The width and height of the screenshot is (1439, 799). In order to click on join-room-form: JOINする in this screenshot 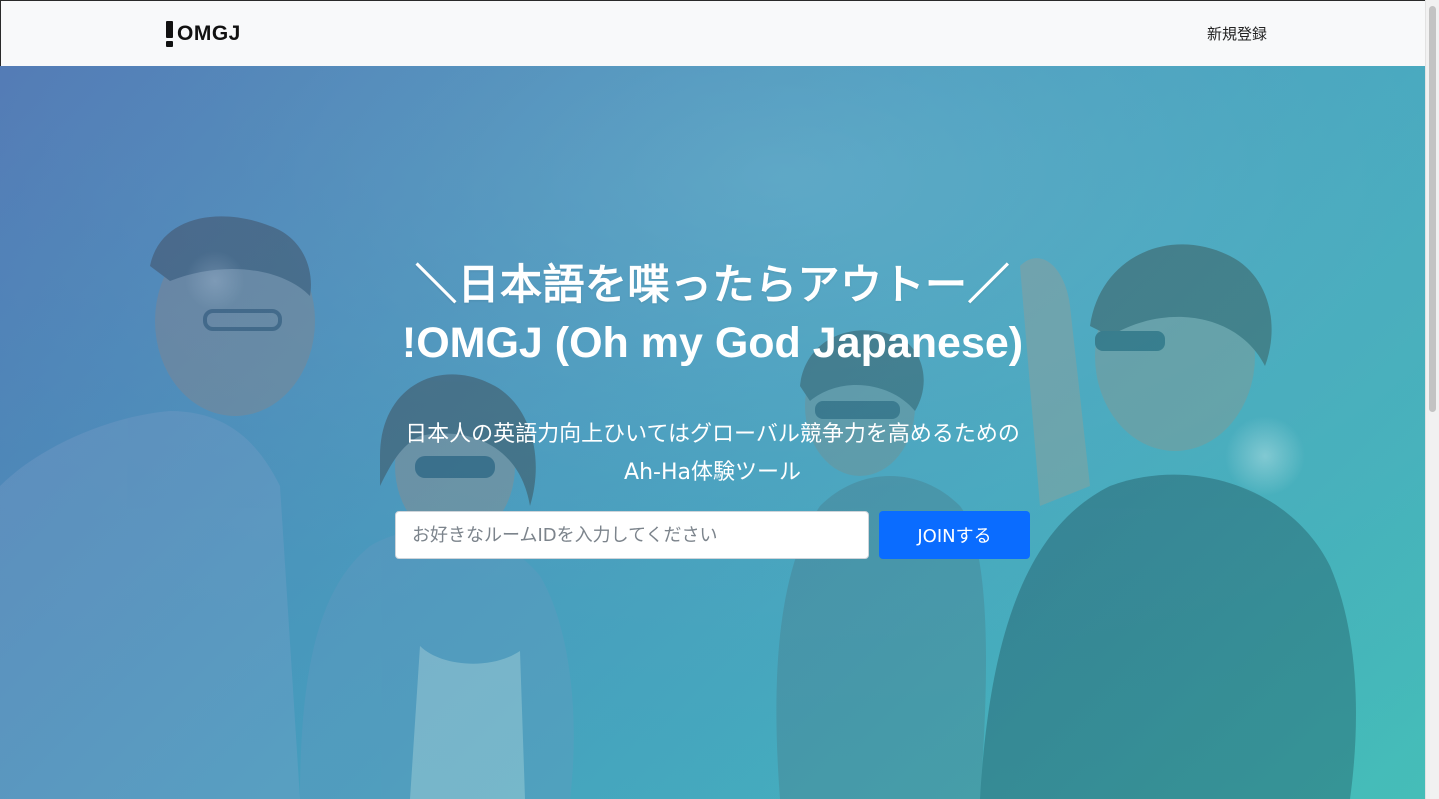, I will do `click(715, 535)`.